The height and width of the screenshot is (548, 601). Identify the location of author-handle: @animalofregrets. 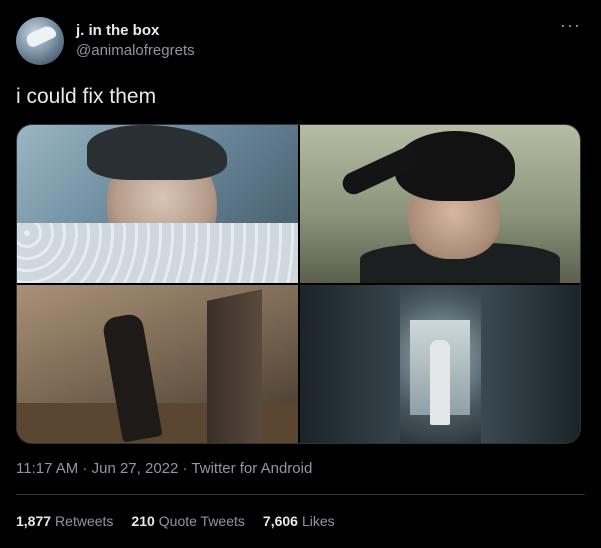
(135, 50).